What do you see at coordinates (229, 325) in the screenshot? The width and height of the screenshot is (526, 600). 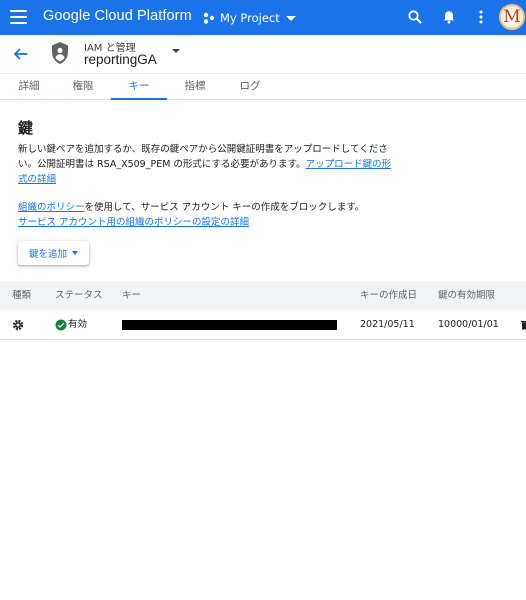 I see `key-id-redacted` at bounding box center [229, 325].